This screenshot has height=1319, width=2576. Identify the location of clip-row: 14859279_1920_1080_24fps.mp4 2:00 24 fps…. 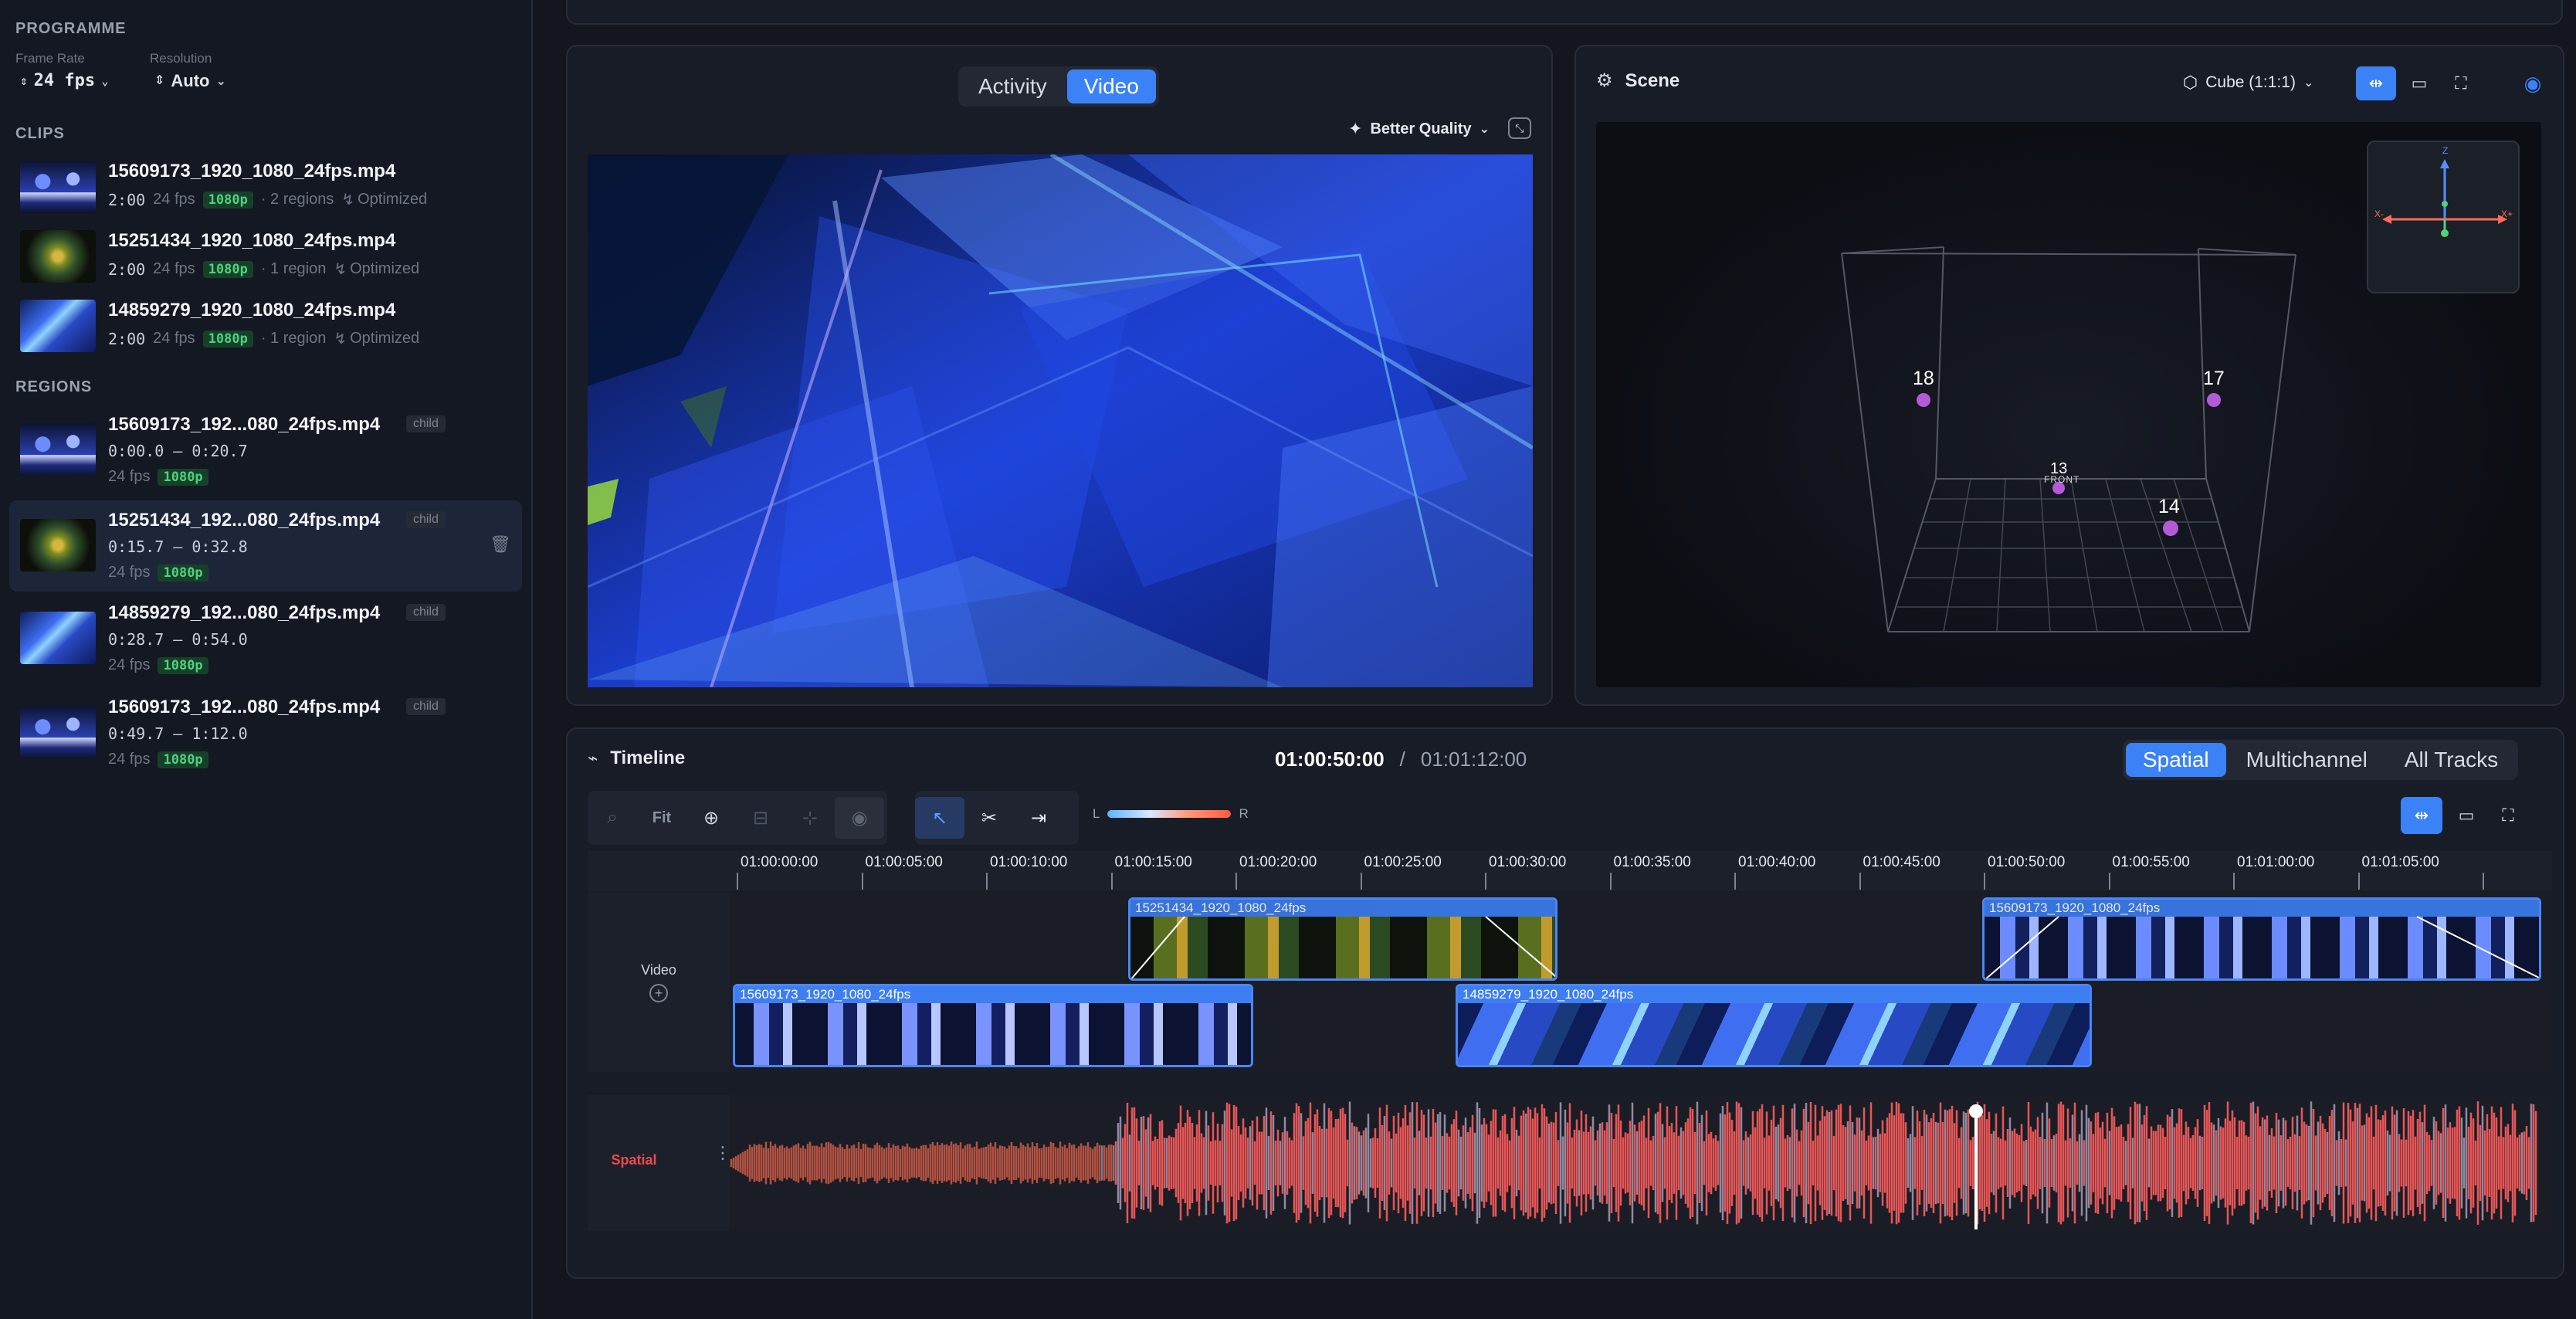
(265, 325).